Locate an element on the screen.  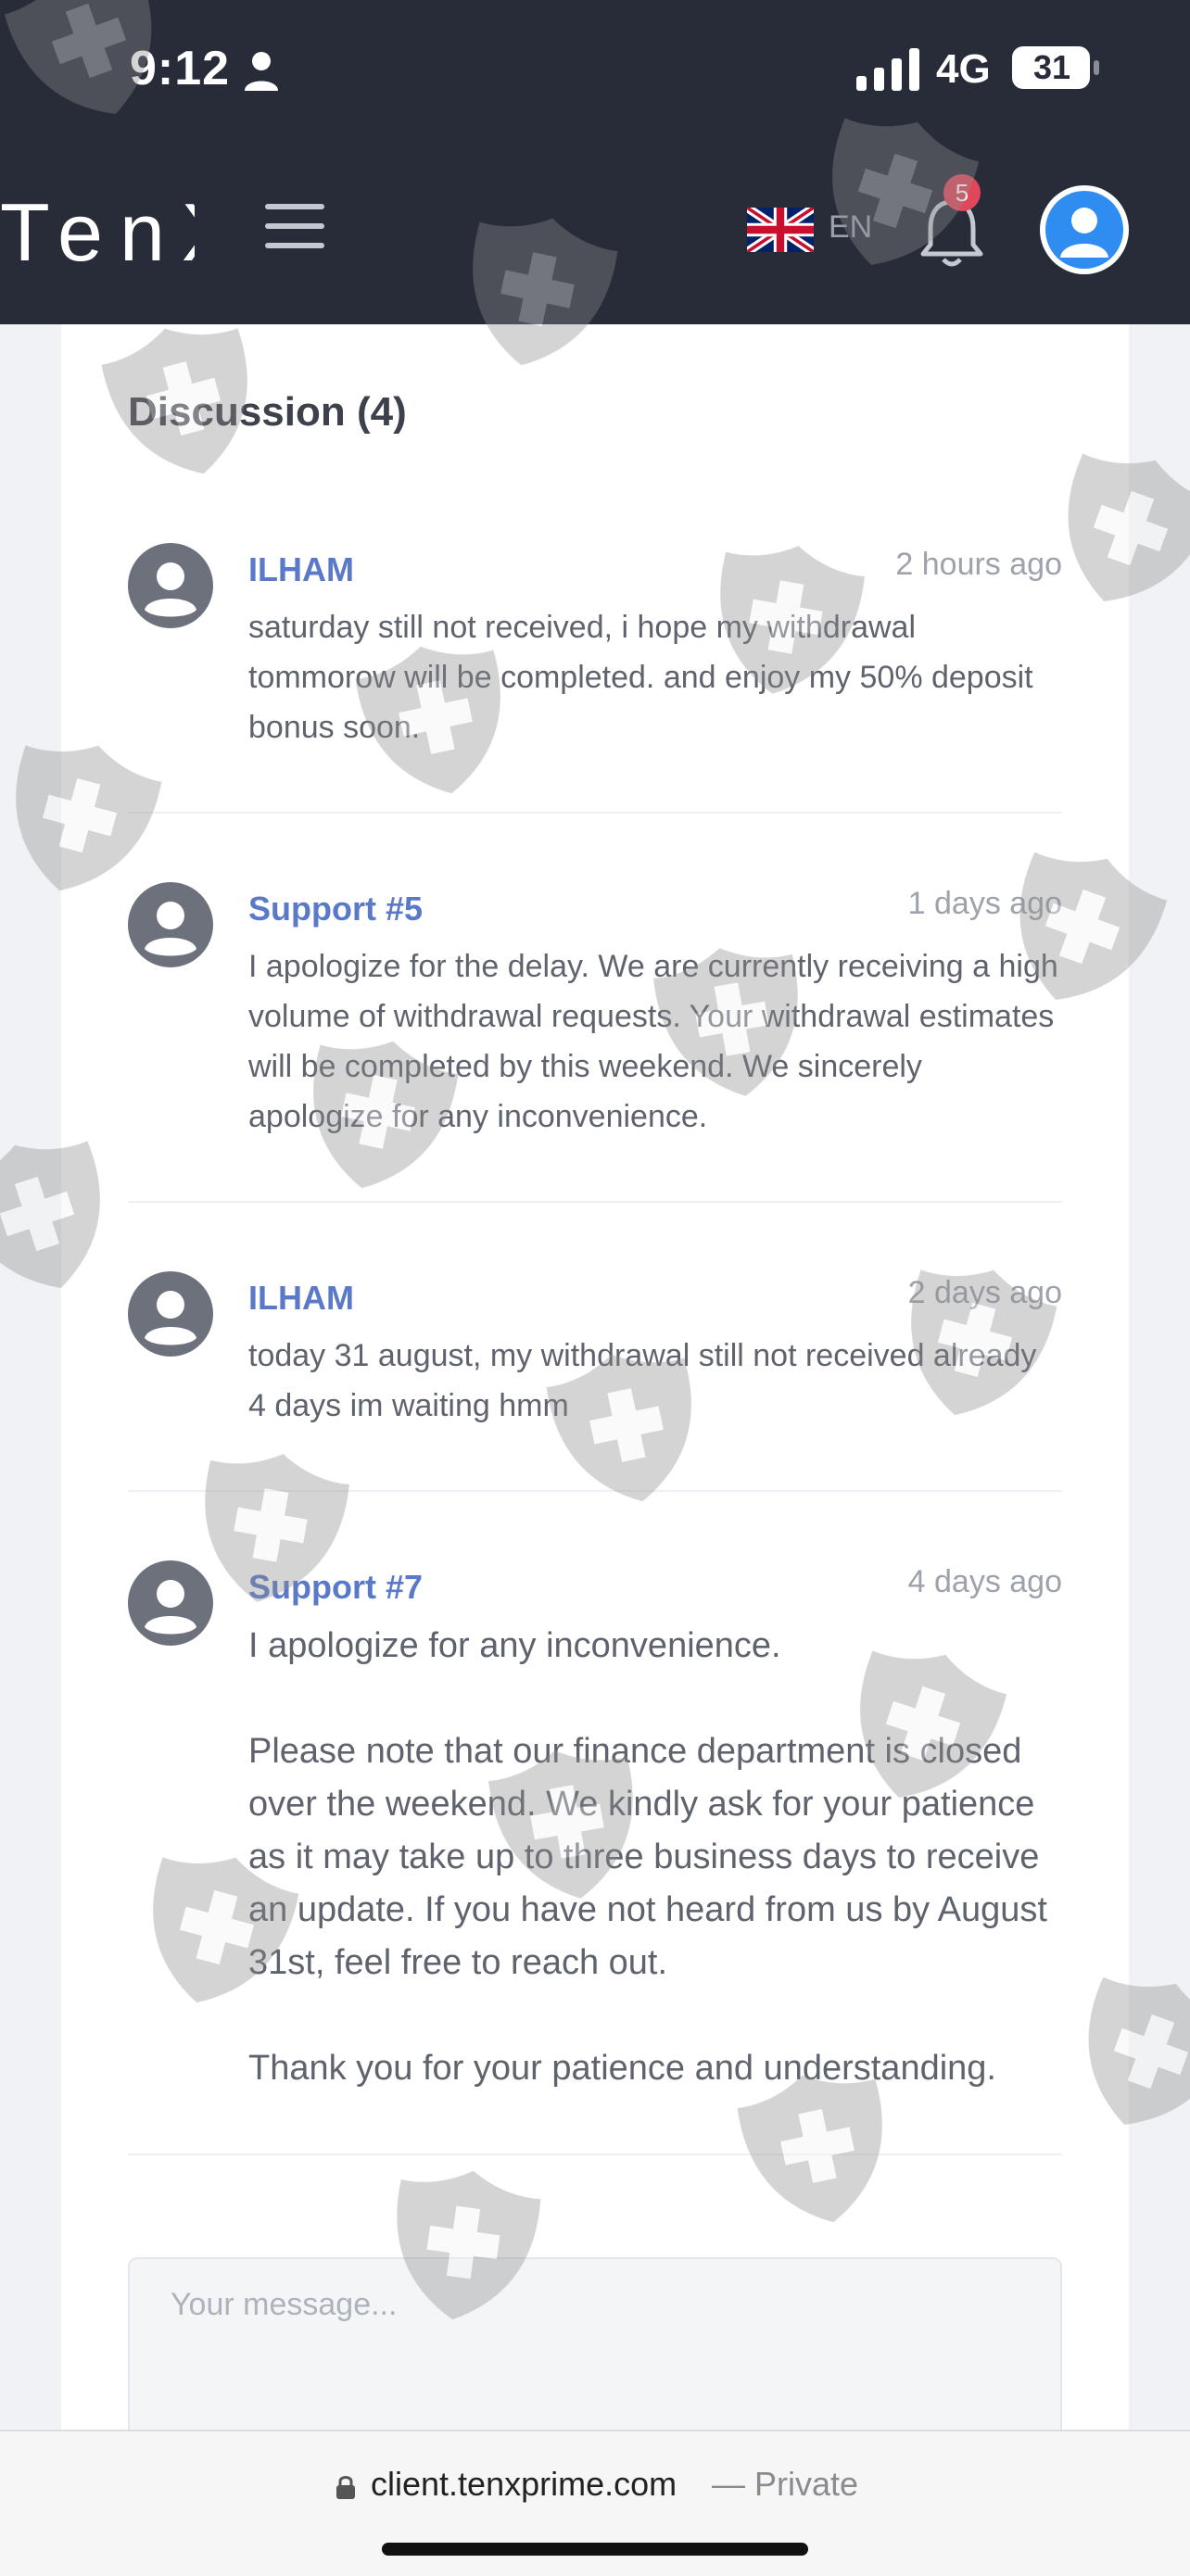
user-avatar-icon is located at coordinates (1084, 230).